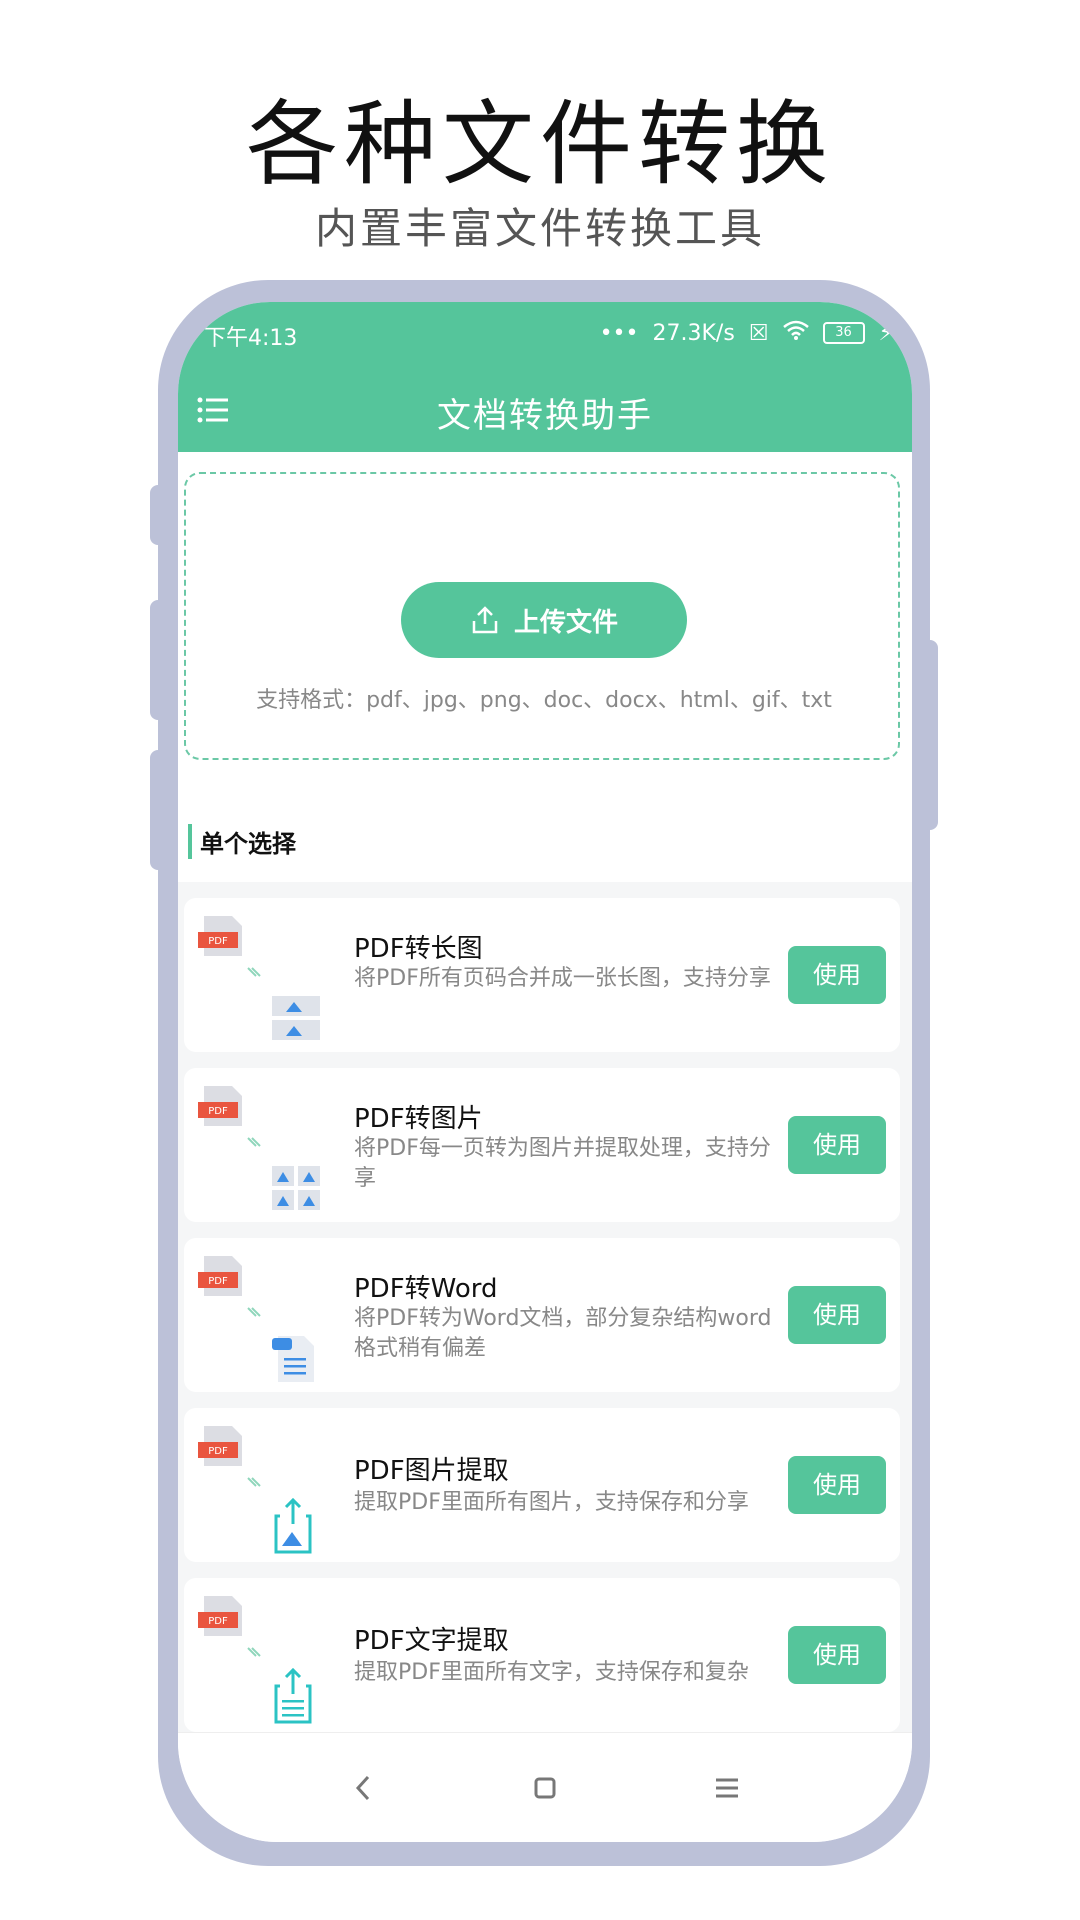  Describe the element at coordinates (562, 978) in the screenshot. I see `tool-description: 将PDF所有页码合并成一张长图，支持分享` at that location.